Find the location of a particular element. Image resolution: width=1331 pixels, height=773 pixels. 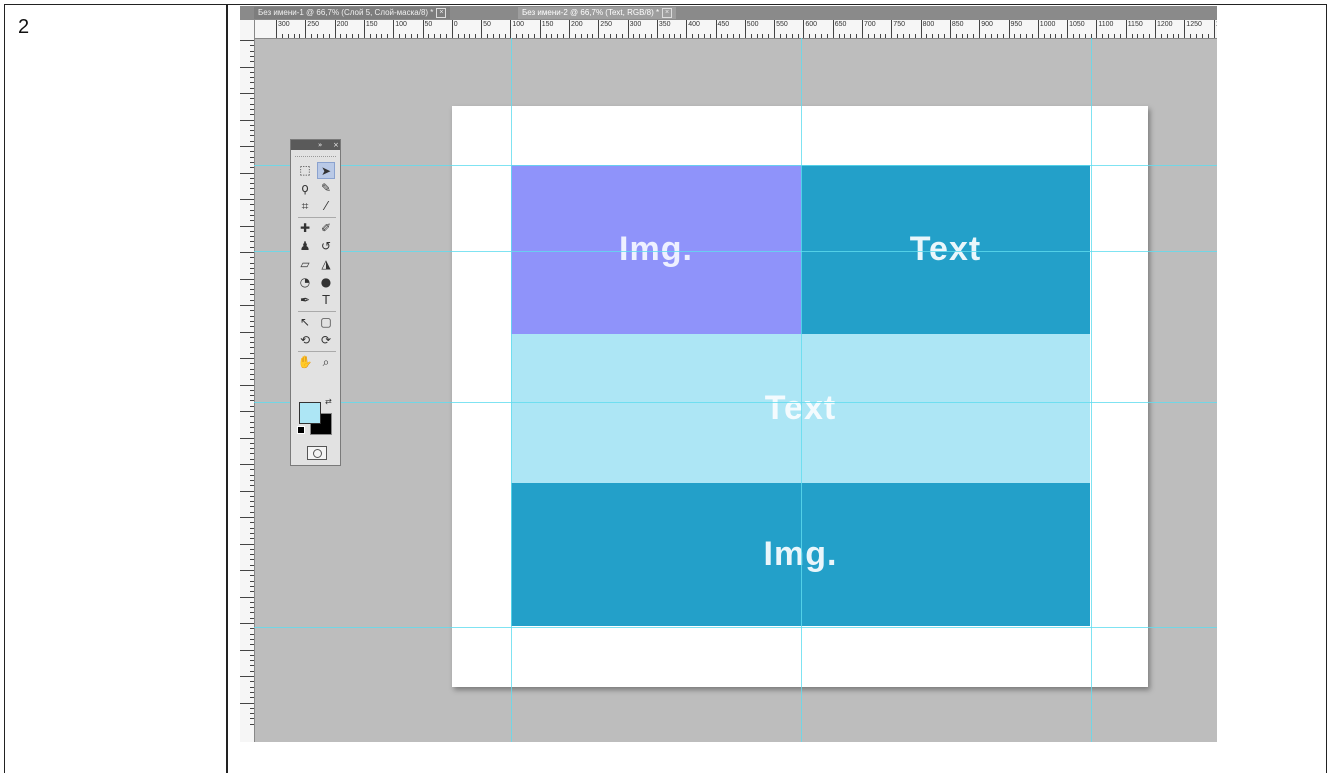

ruler-tick-label: 900 is located at coordinates (987, 24).